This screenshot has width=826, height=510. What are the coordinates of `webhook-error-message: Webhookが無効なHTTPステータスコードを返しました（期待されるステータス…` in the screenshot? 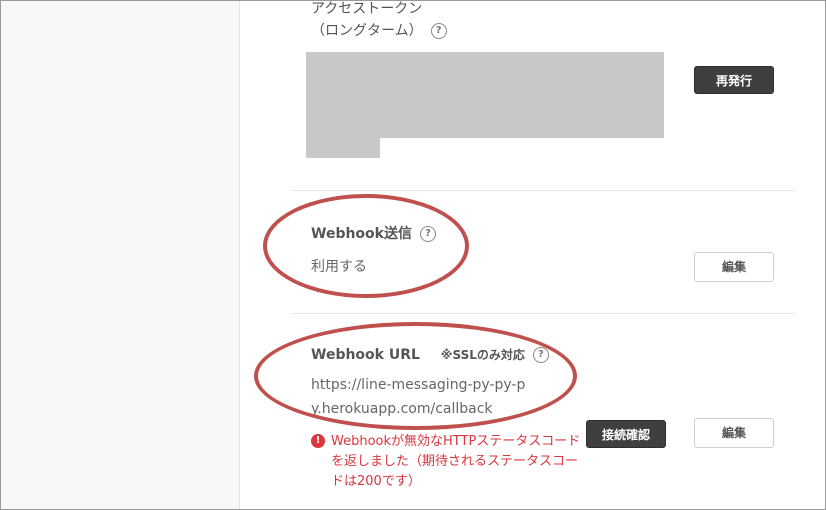 It's located at (456, 461).